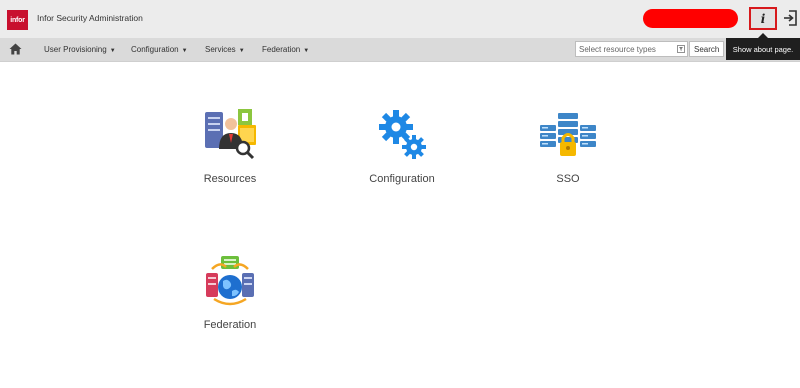 This screenshot has height=388, width=800. What do you see at coordinates (90, 18) in the screenshot?
I see `app-title: Infor Security Administration` at bounding box center [90, 18].